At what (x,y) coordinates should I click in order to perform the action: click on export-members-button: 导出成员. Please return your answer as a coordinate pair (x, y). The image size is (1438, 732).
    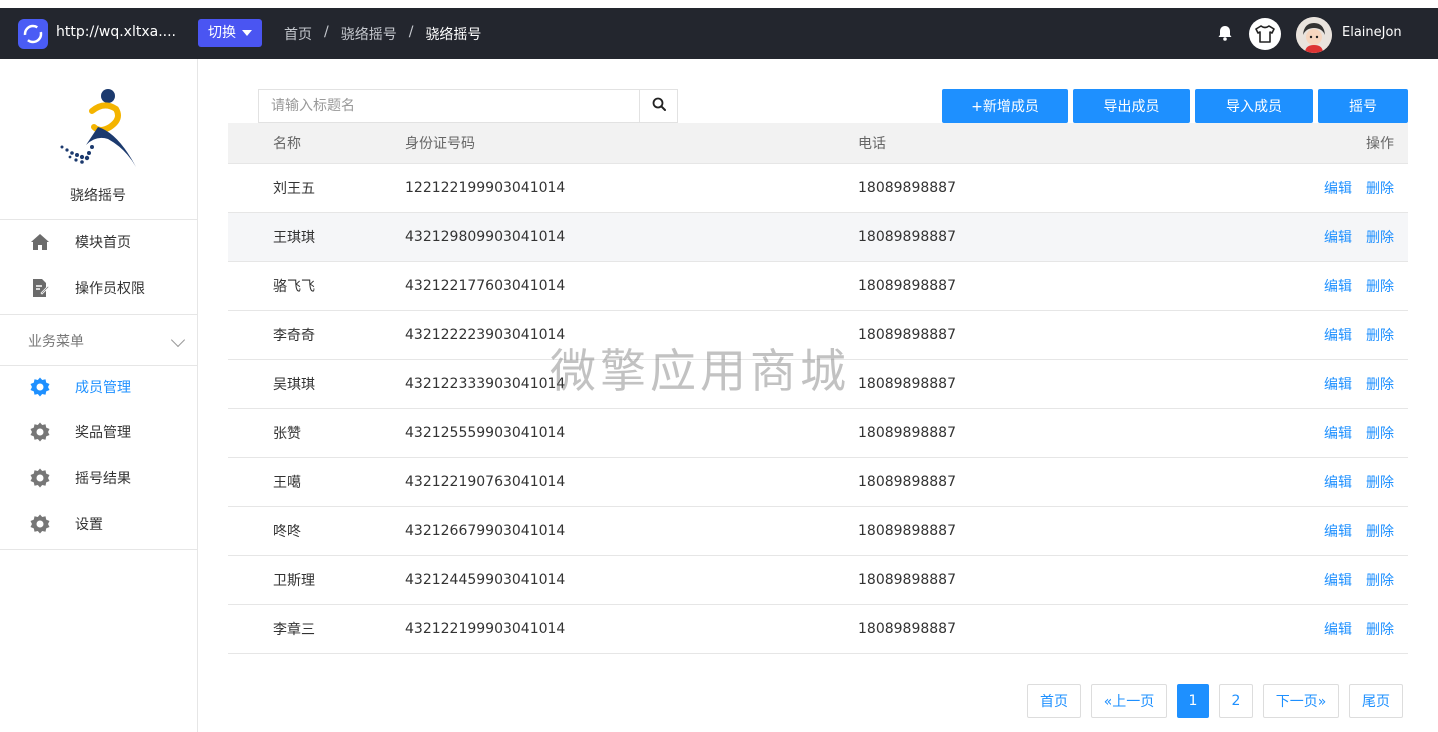
    Looking at the image, I should click on (1131, 106).